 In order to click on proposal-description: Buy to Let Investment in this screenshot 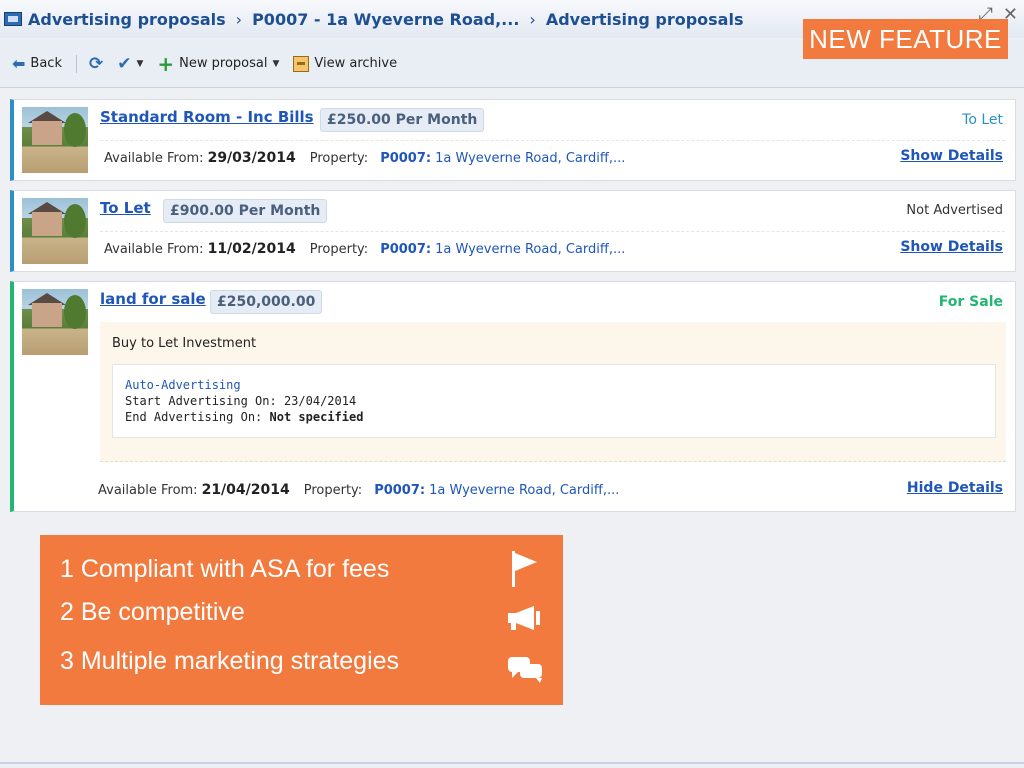, I will do `click(184, 343)`.